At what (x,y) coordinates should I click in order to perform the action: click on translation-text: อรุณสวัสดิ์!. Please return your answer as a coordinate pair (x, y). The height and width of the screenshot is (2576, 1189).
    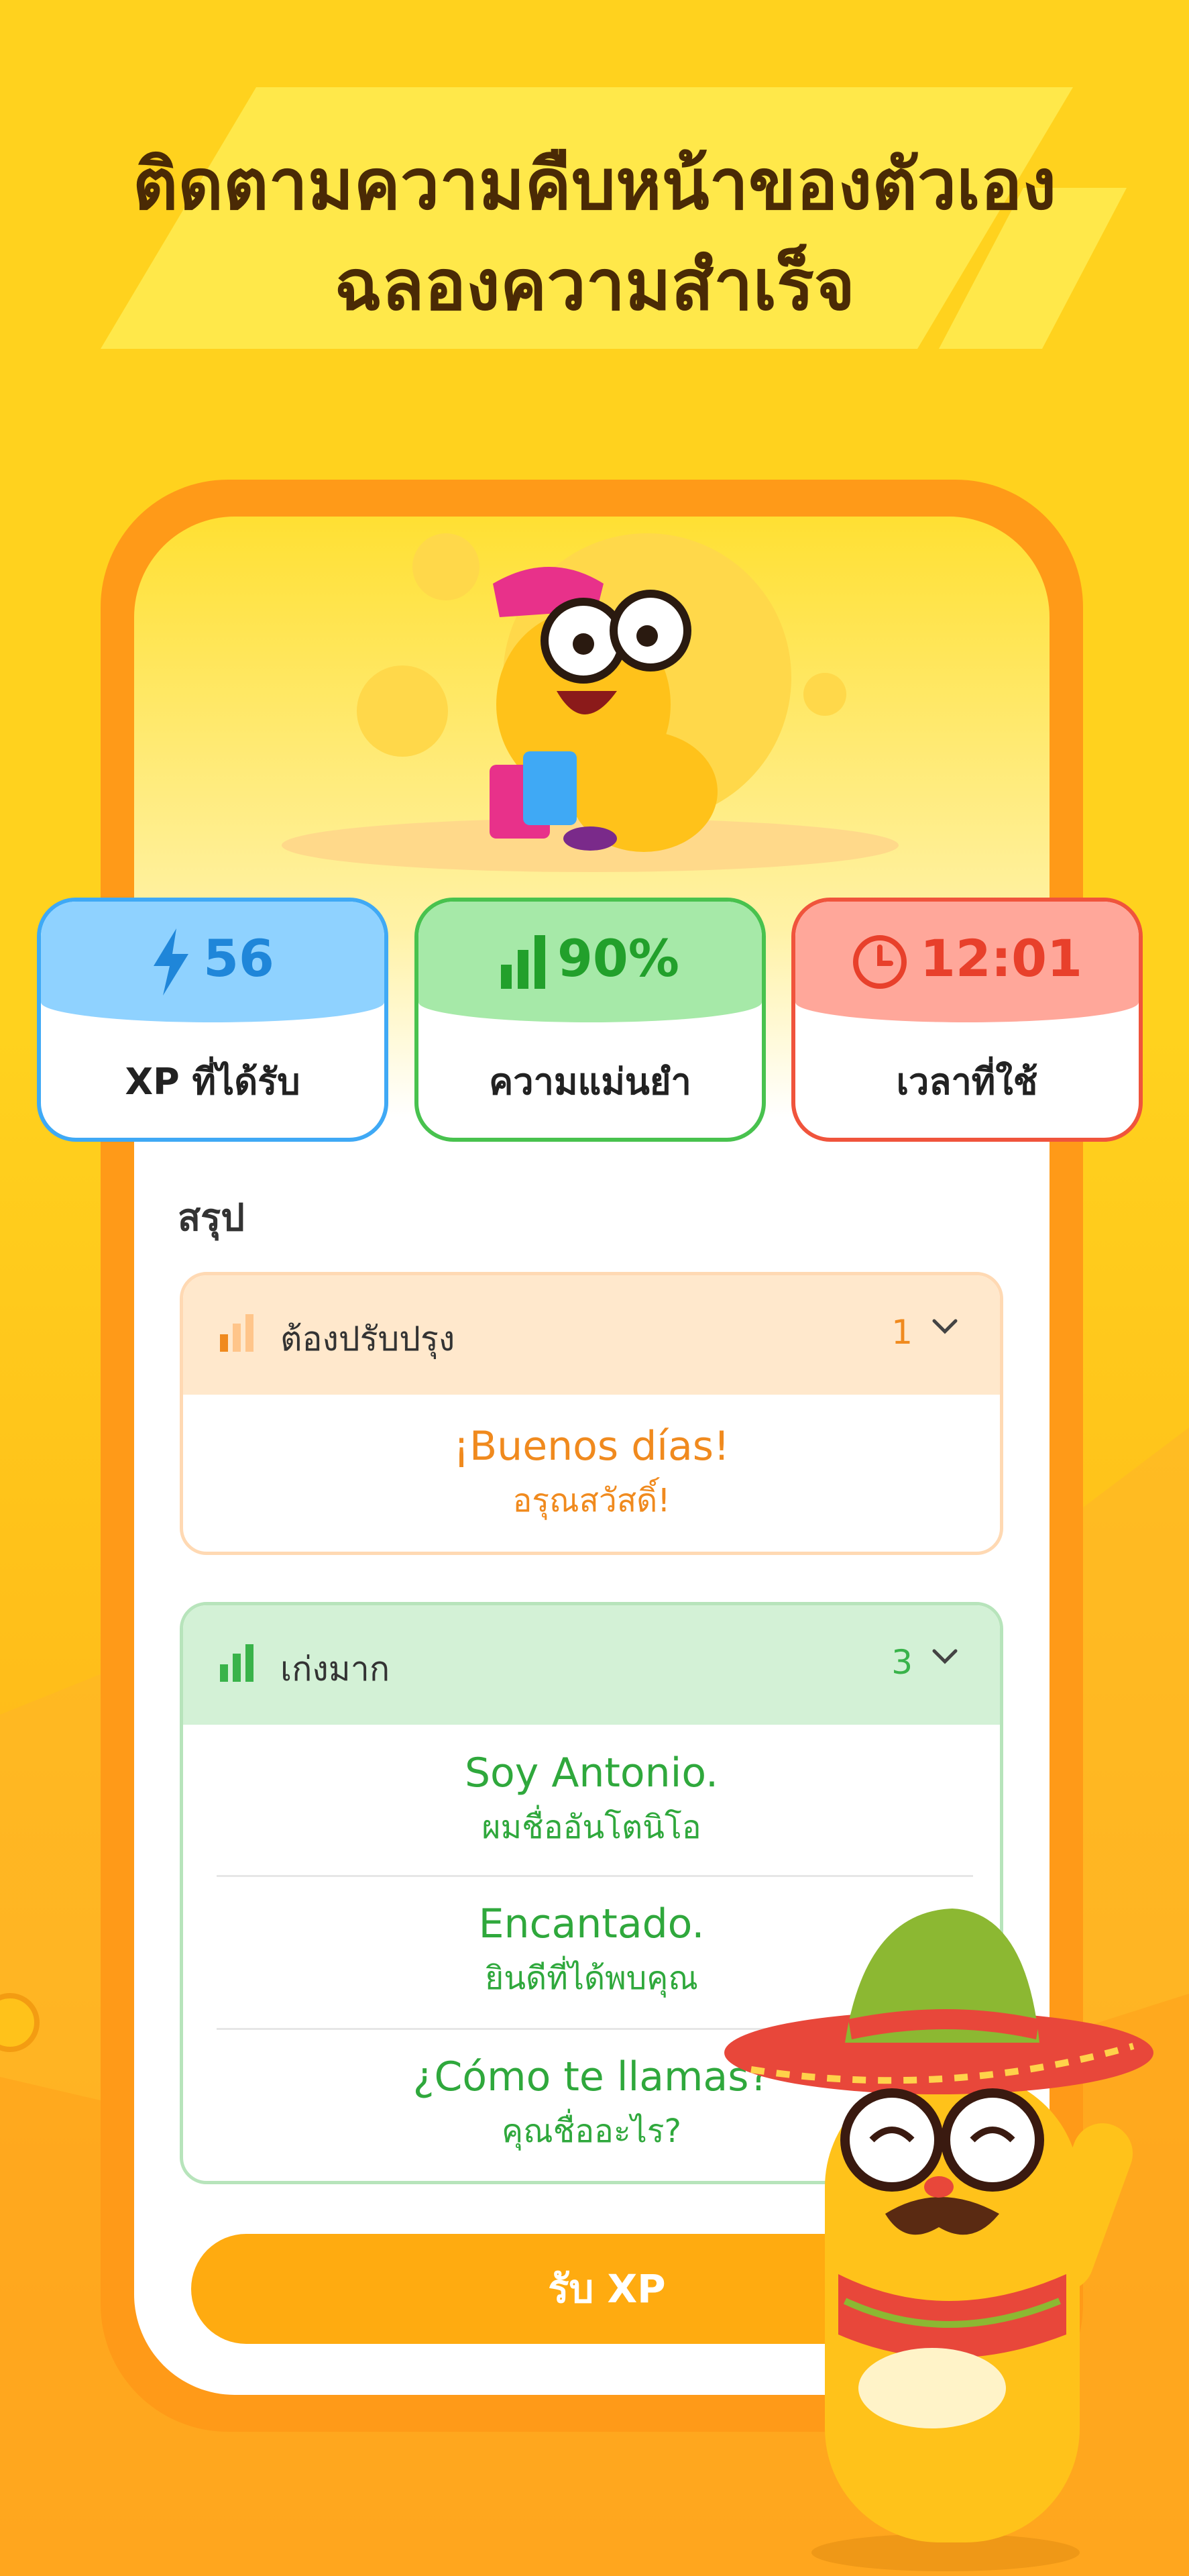
    Looking at the image, I should click on (591, 1500).